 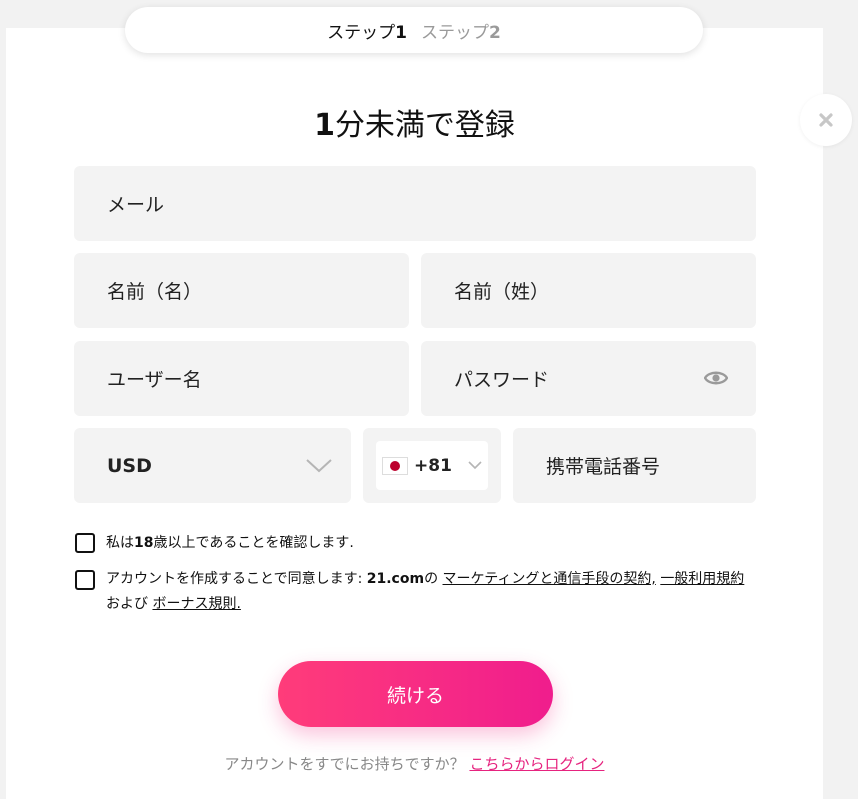 I want to click on step-1: ステップ 1, so click(x=367, y=30).